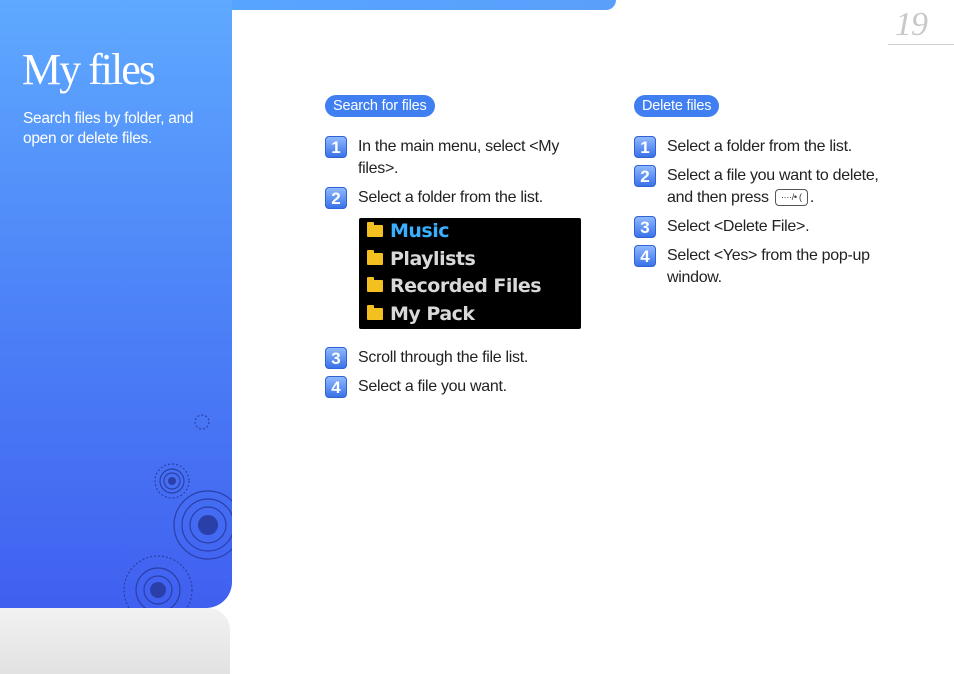 The height and width of the screenshot is (674, 954). I want to click on step-text: Select <Delete File>., so click(738, 226).